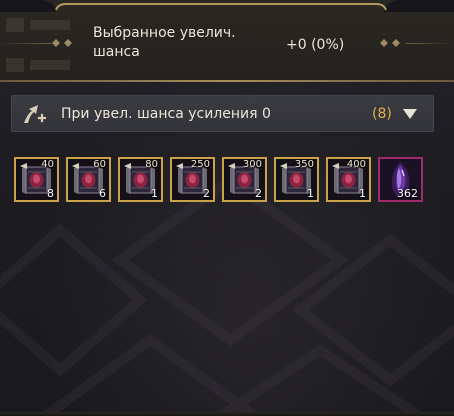 The height and width of the screenshot is (416, 454). What do you see at coordinates (47, 164) in the screenshot?
I see `item-level: 40` at bounding box center [47, 164].